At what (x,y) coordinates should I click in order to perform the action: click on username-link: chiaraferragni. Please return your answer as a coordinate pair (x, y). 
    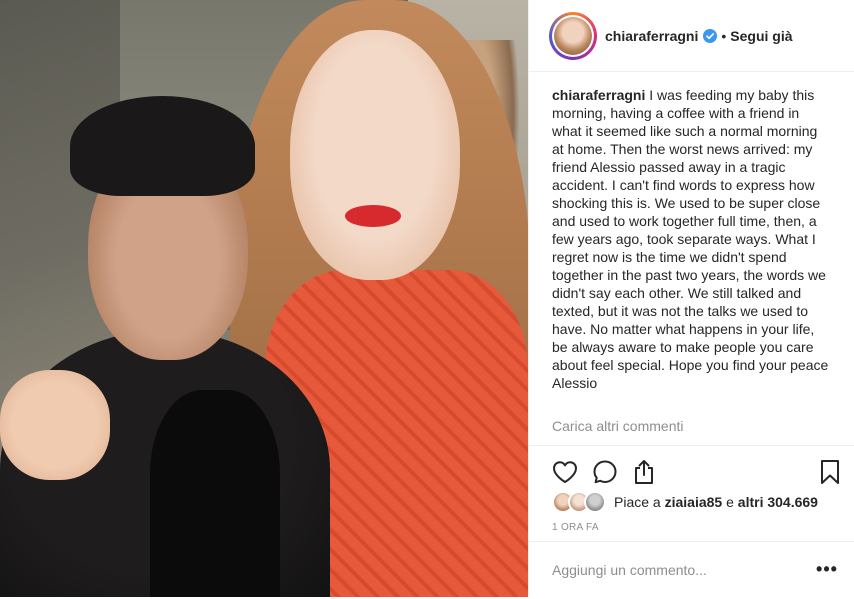
    Looking at the image, I should click on (651, 36).